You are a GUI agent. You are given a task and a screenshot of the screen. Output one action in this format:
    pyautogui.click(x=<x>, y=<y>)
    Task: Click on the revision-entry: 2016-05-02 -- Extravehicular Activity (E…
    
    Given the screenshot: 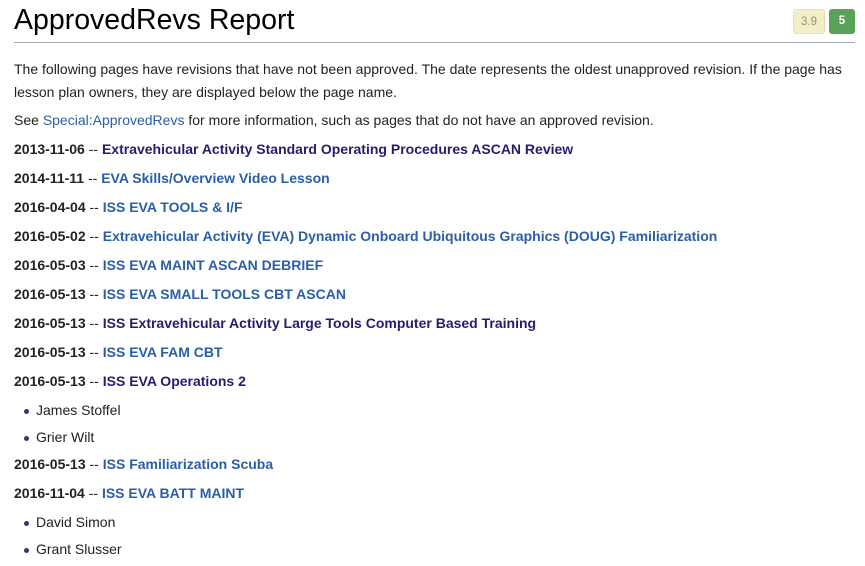 What is the action you would take?
    pyautogui.click(x=434, y=239)
    